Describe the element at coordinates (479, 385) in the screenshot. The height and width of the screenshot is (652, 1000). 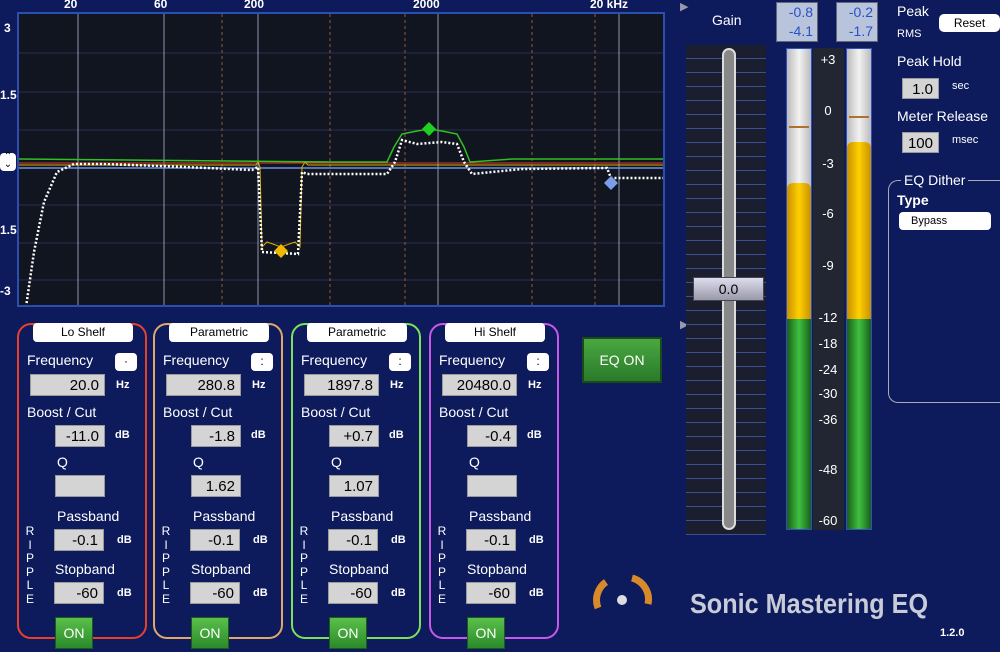
I see `frequency-field: 20480.0` at that location.